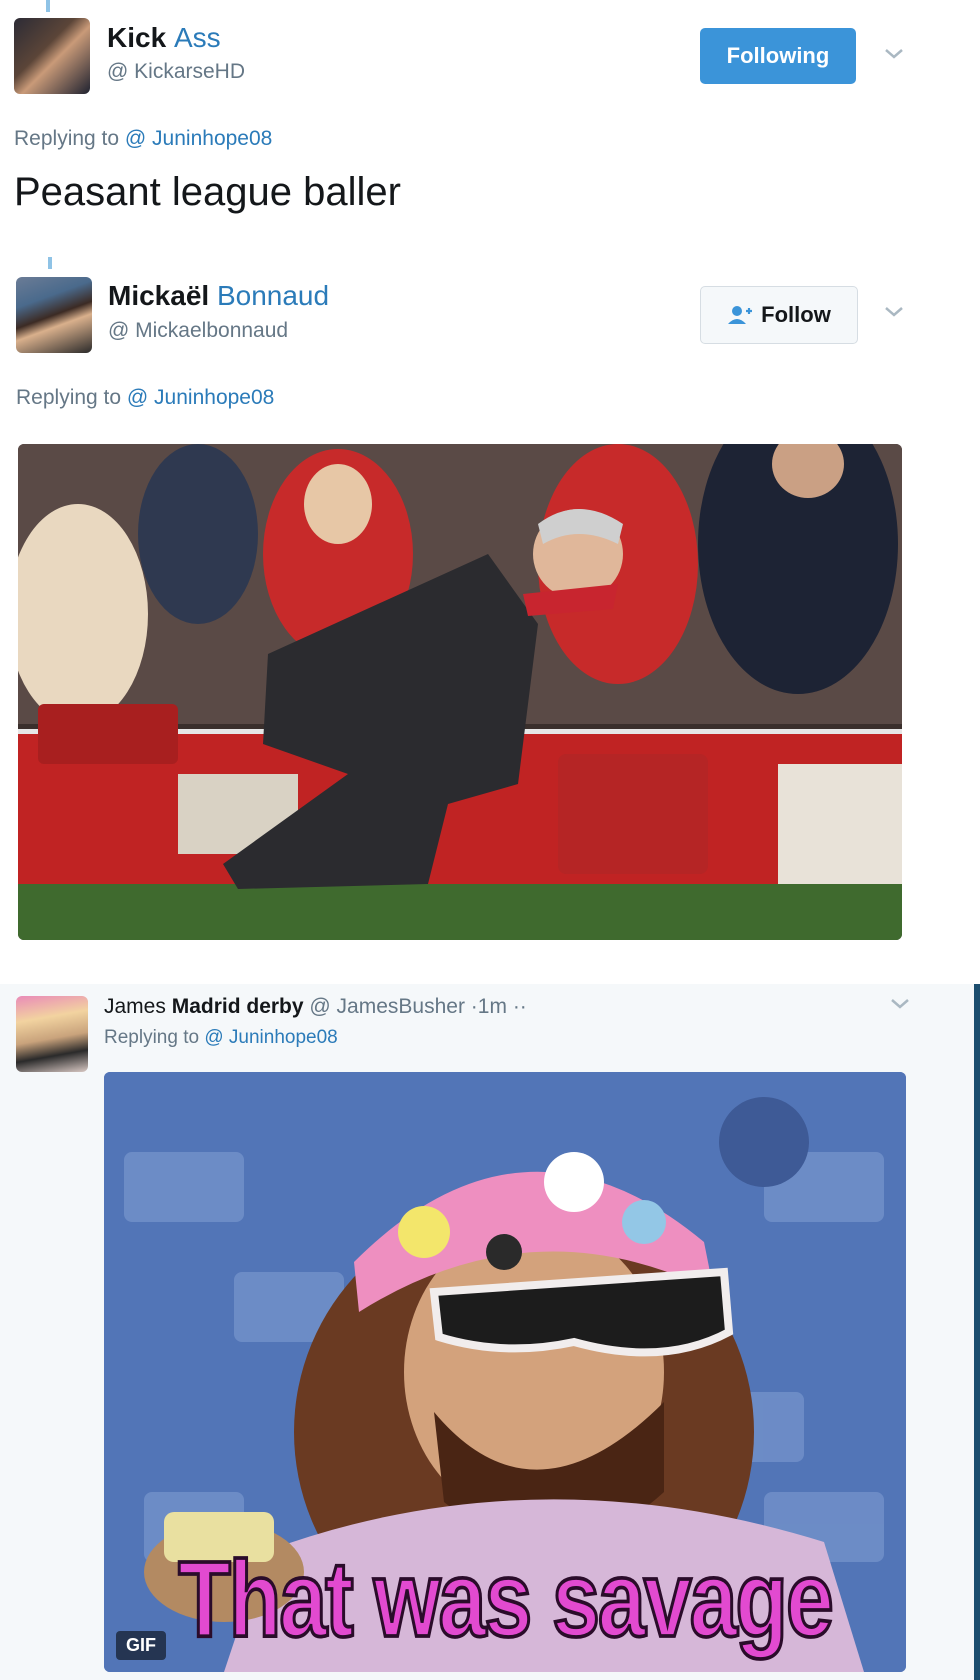 This screenshot has width=980, height=1680. Describe the element at coordinates (519, 1006) in the screenshot. I see `more-dots: ··` at that location.